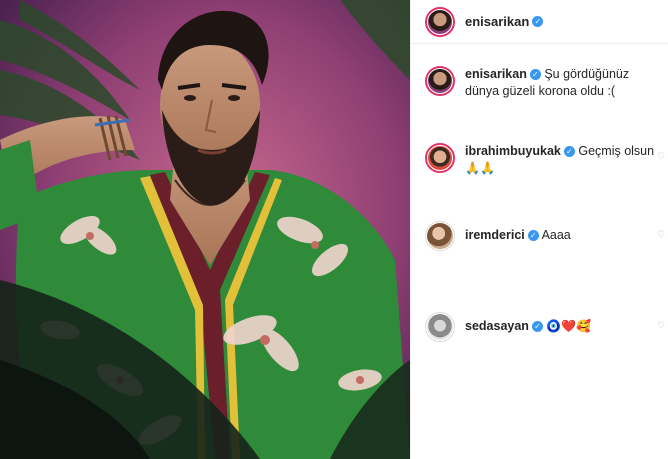 The width and height of the screenshot is (668, 459). What do you see at coordinates (495, 235) in the screenshot?
I see `comment-username: iremderici` at bounding box center [495, 235].